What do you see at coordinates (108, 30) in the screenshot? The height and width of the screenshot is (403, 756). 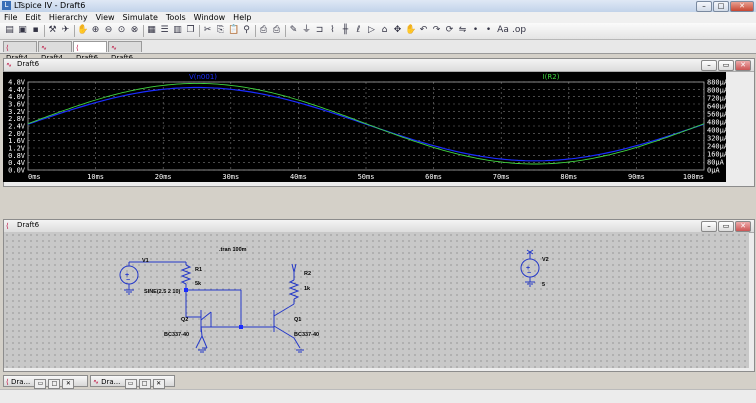 I see `zoom-out-icon: ⊖` at bounding box center [108, 30].